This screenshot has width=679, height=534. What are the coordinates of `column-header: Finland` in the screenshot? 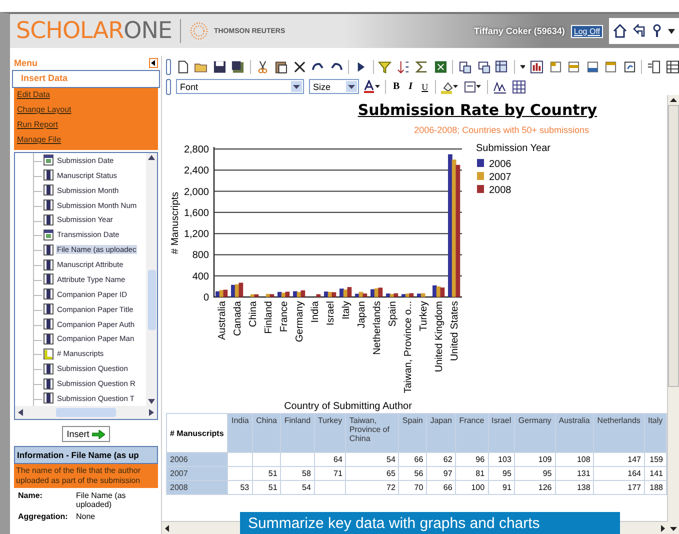 It's located at (297, 433).